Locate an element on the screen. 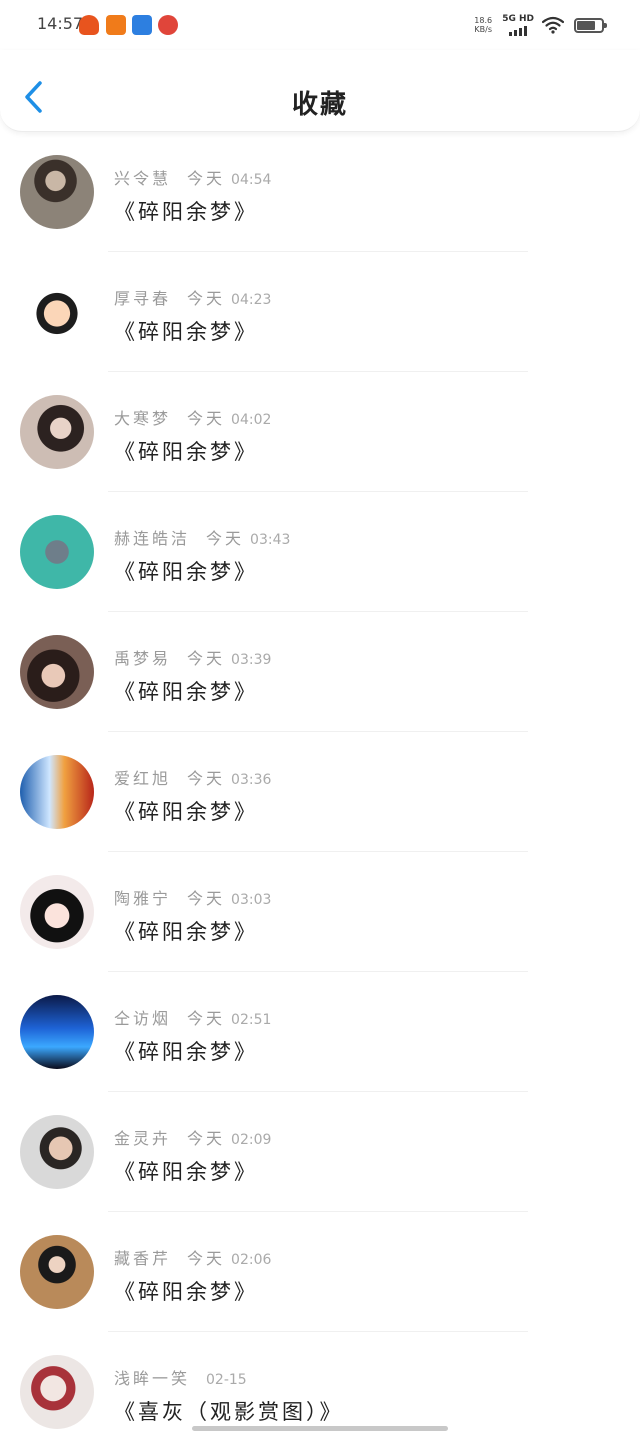  pdd-app-icon is located at coordinates (142, 25).